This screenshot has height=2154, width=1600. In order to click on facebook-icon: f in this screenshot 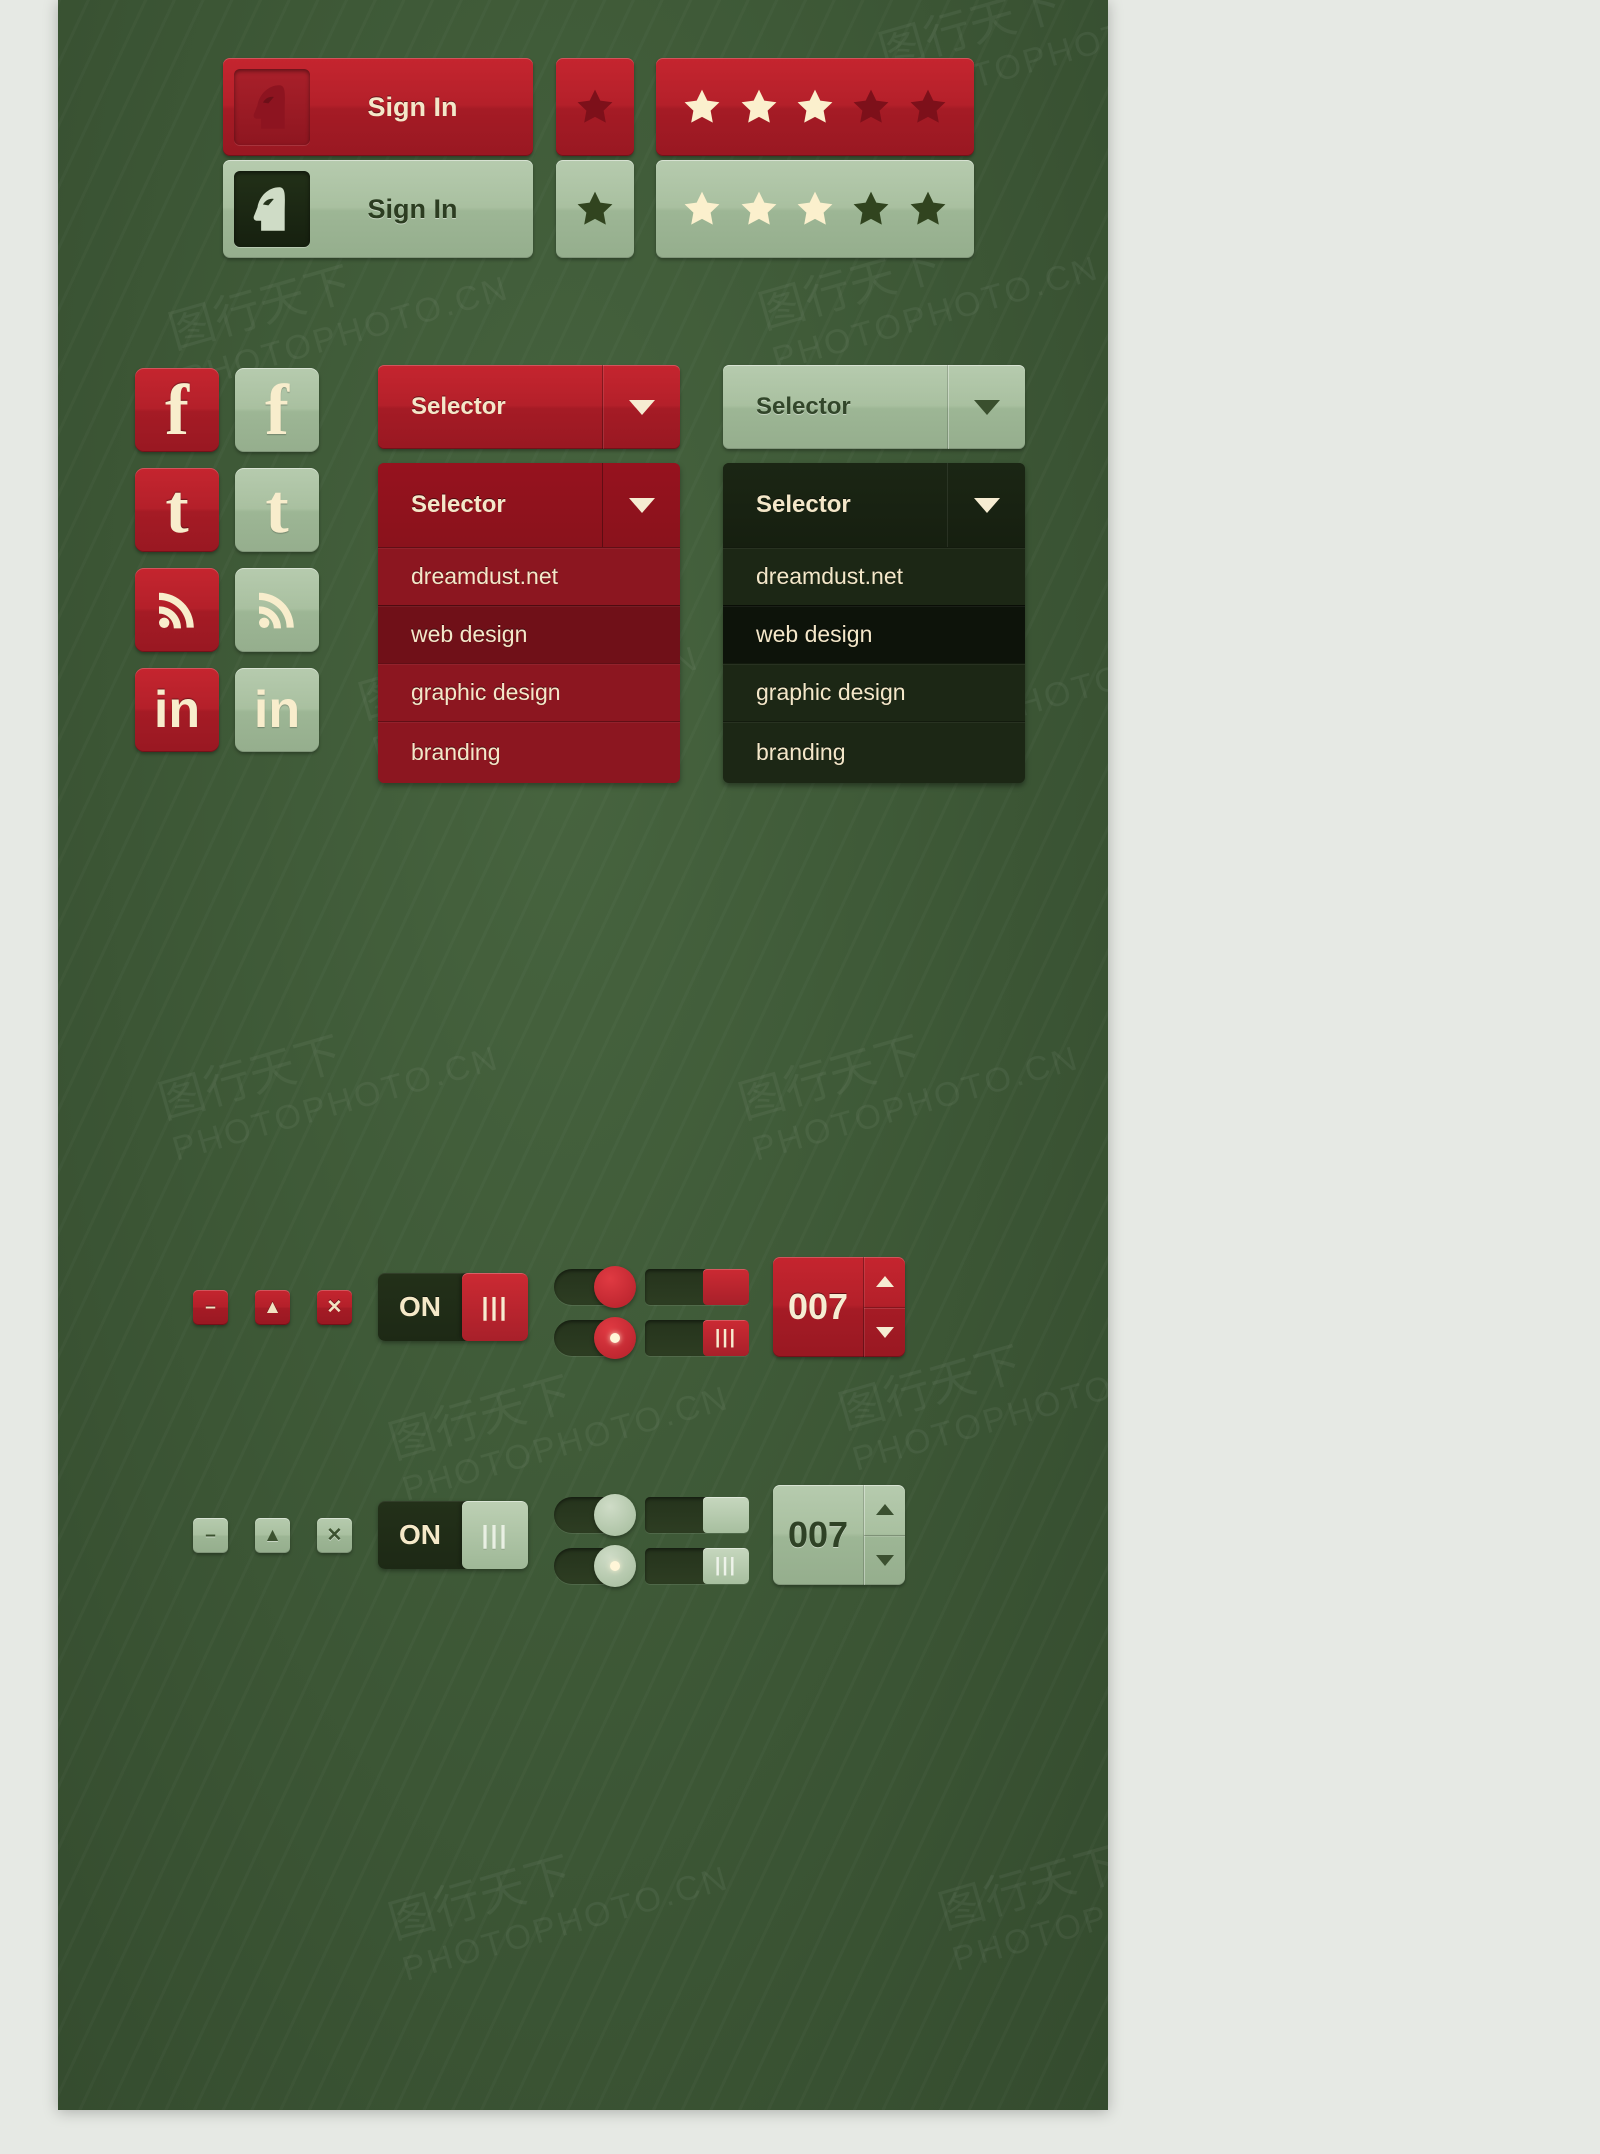, I will do `click(277, 410)`.